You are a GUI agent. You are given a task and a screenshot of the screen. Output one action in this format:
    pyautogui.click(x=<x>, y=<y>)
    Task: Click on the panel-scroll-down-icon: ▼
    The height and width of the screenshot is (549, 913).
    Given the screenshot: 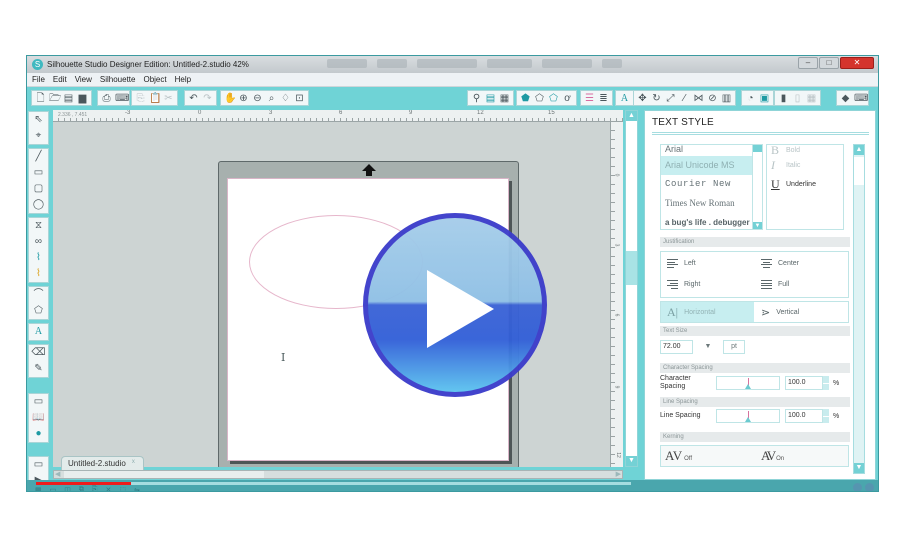 What is the action you would take?
    pyautogui.click(x=859, y=468)
    